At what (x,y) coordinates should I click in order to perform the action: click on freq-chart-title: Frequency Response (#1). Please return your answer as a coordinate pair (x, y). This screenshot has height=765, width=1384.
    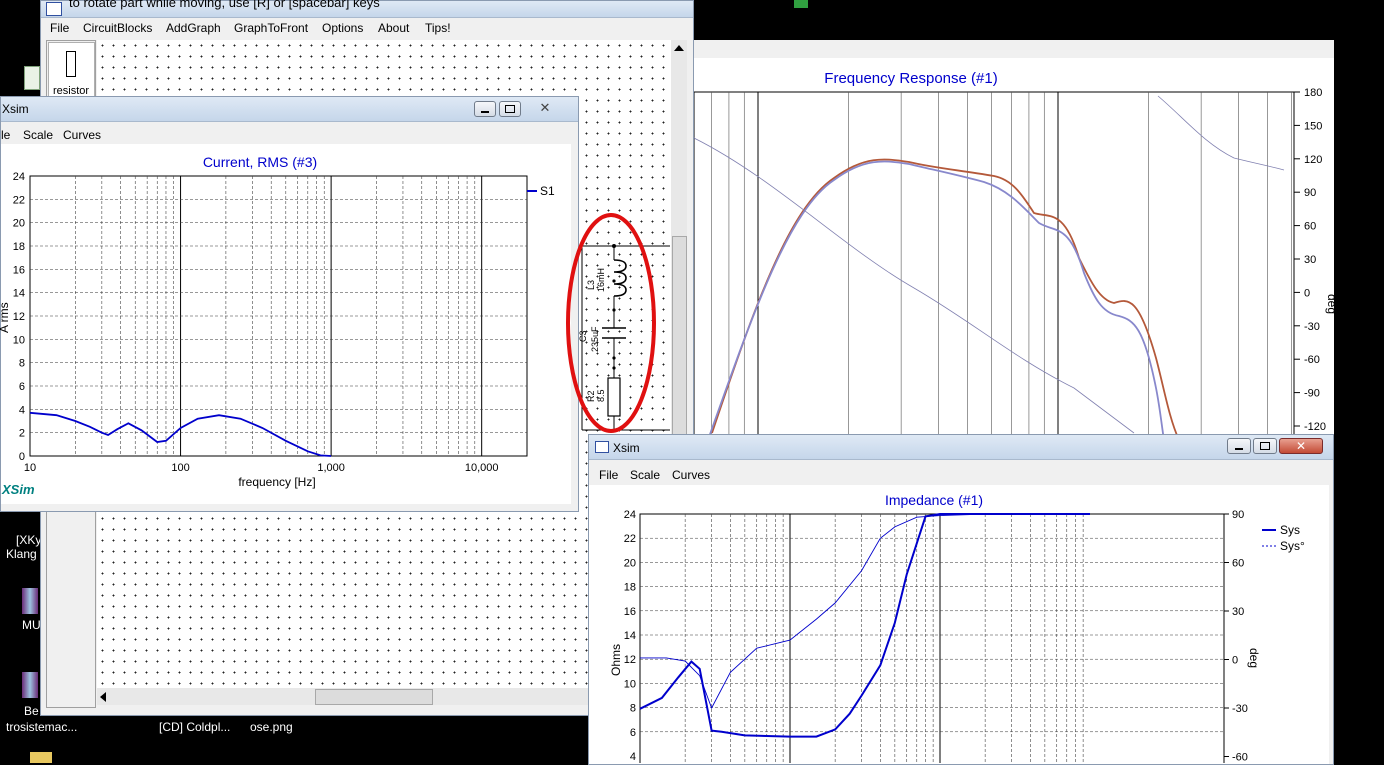
    Looking at the image, I should click on (910, 78).